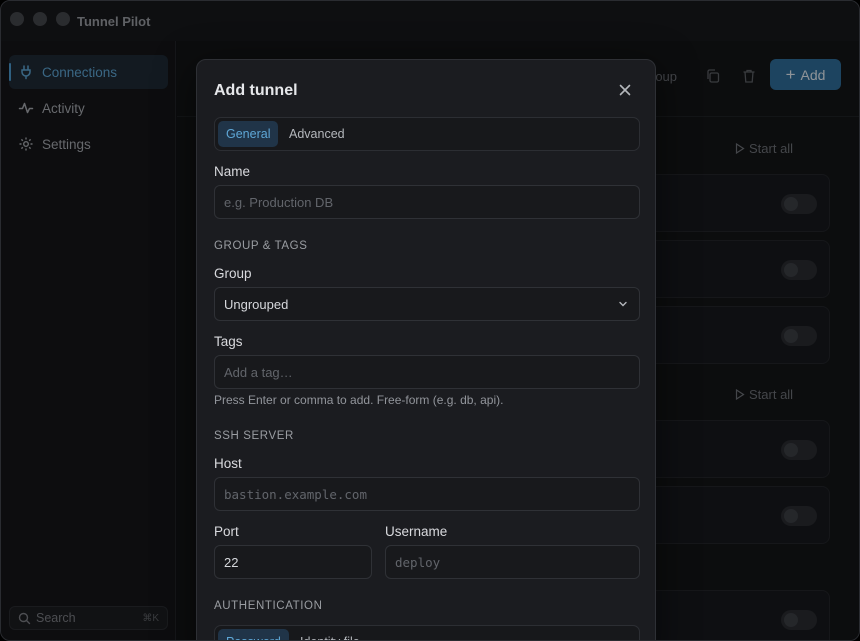 The width and height of the screenshot is (860, 641). Describe the element at coordinates (268, 606) in the screenshot. I see `authentication-heading: AUTHENTICATION` at that location.